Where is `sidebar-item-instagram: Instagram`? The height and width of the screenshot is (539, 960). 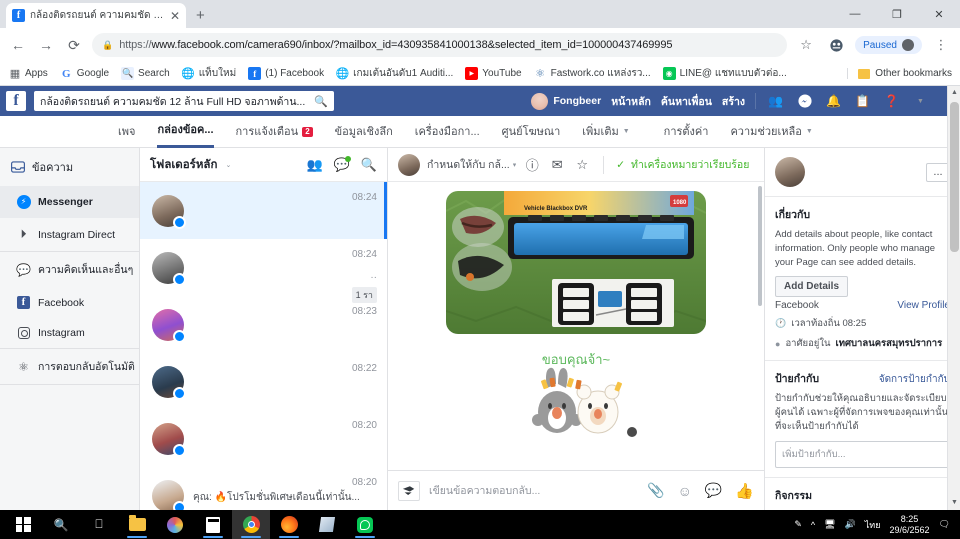 sidebar-item-instagram: Instagram is located at coordinates (69, 333).